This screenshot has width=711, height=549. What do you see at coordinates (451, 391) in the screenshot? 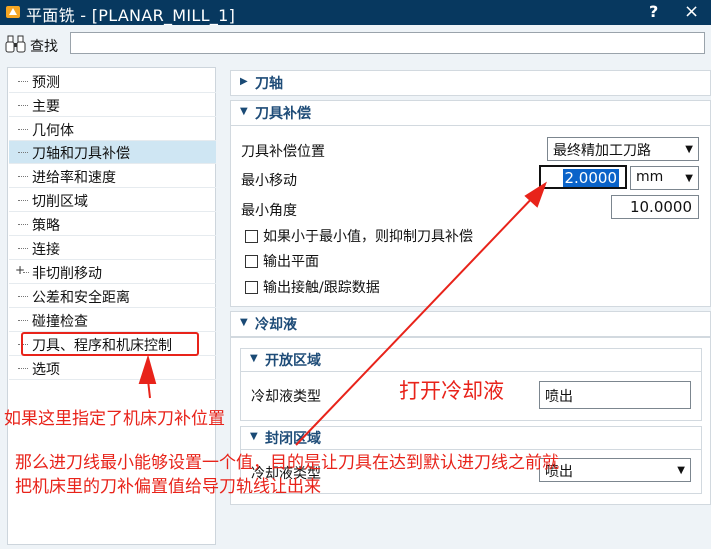
I see `annotation-open-coolant: 打开冷却液` at bounding box center [451, 391].